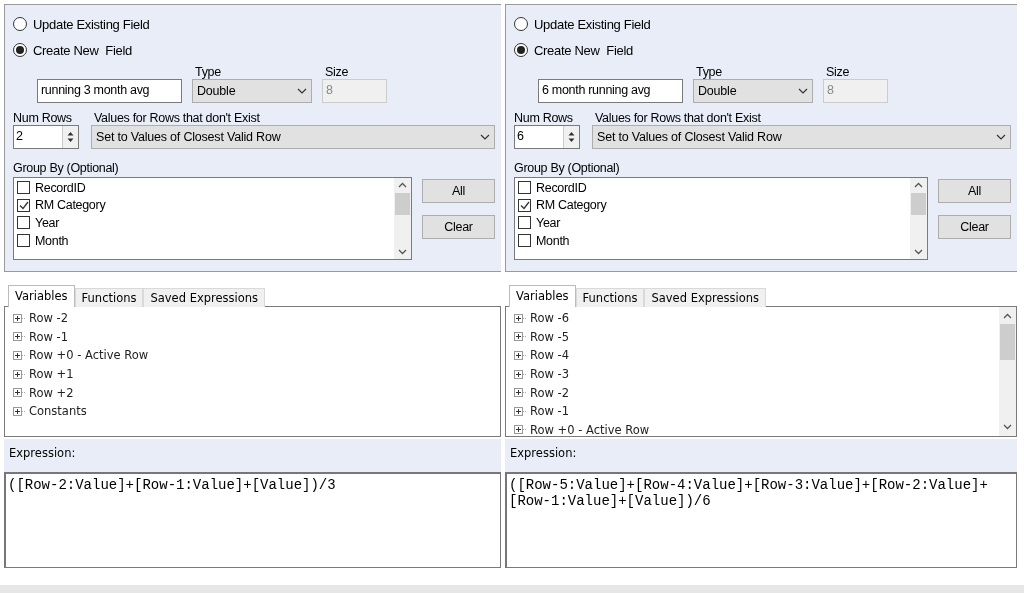 Image resolution: width=1024 pixels, height=593 pixels. I want to click on tree-item: Row -4, so click(550, 355).